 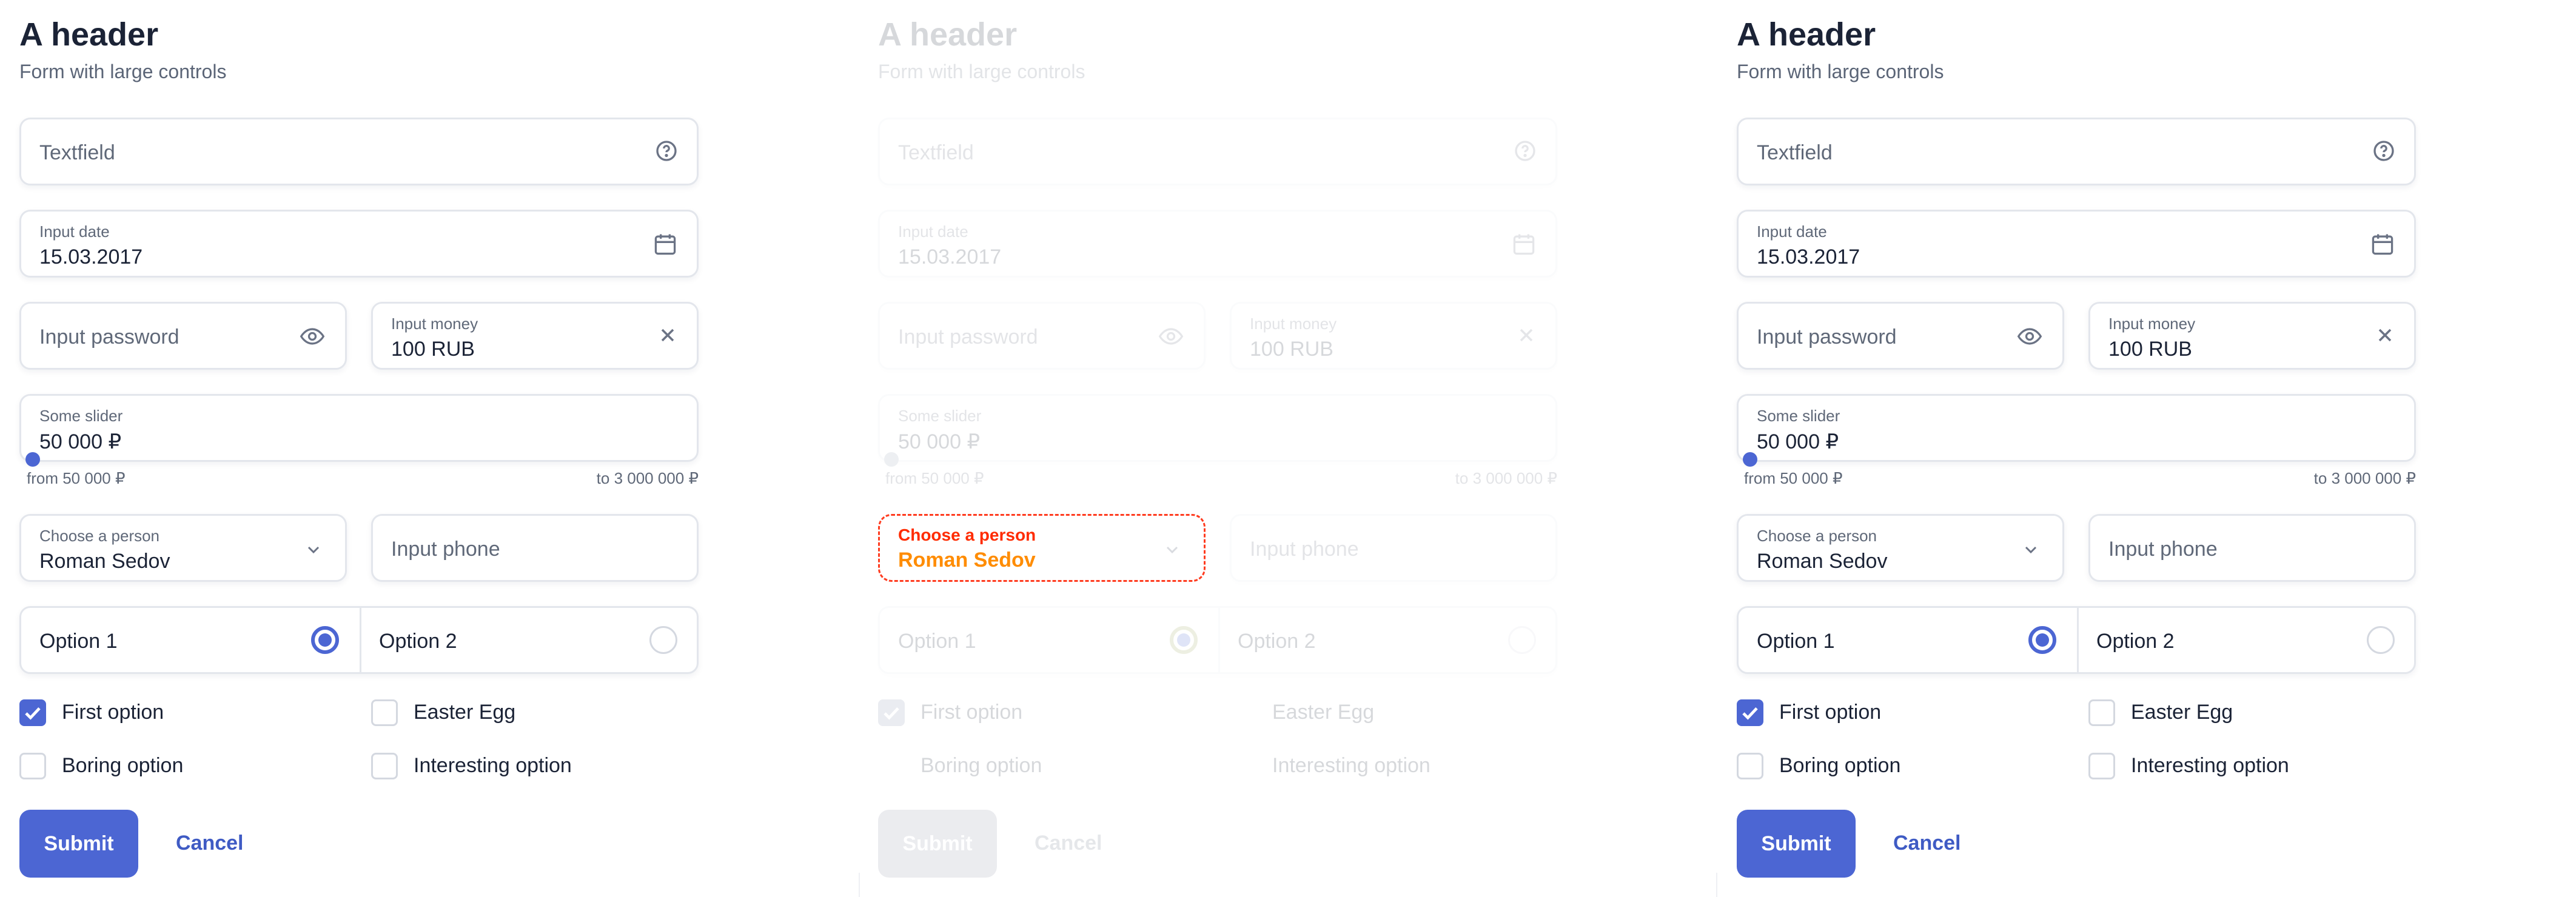 What do you see at coordinates (78, 641) in the screenshot?
I see `radio-option-1-label: Option 1` at bounding box center [78, 641].